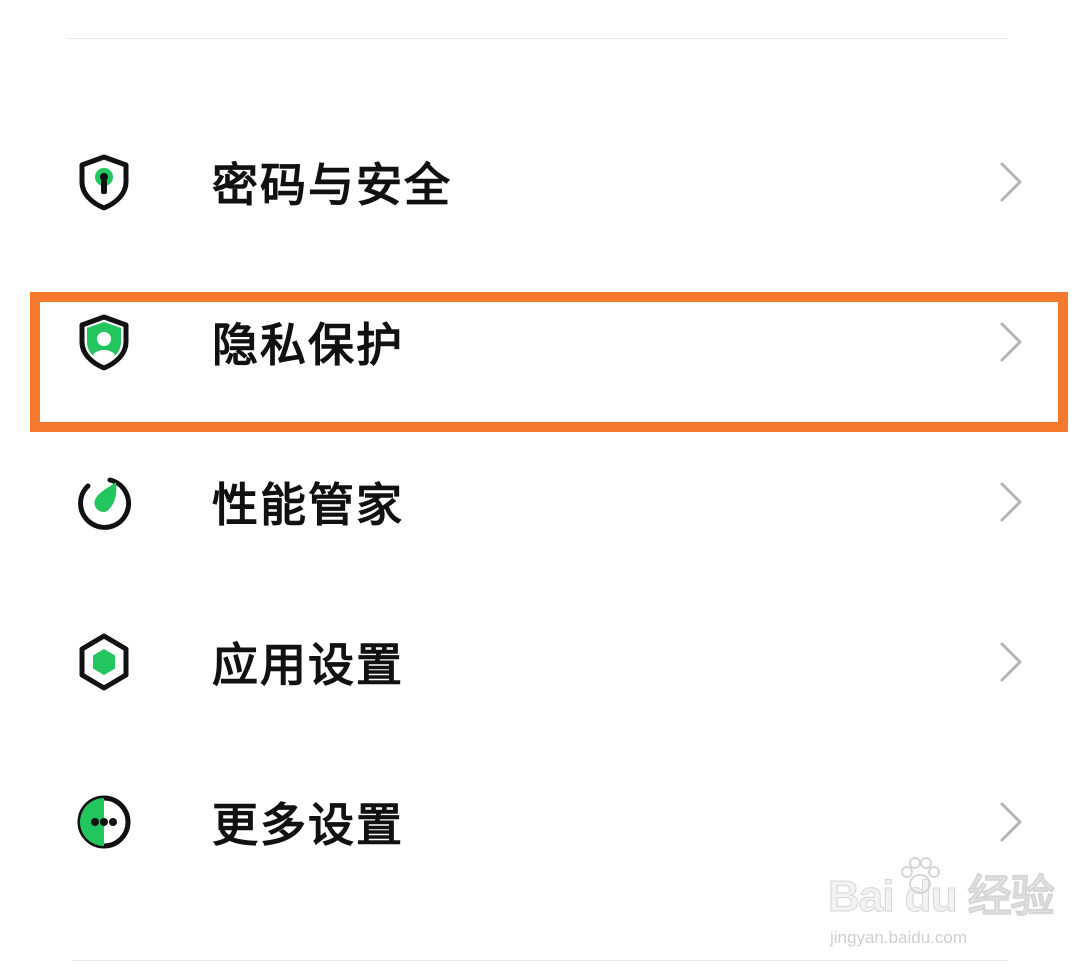 Image resolution: width=1080 pixels, height=977 pixels. Describe the element at coordinates (920, 876) in the screenshot. I see `paw-icon` at that location.